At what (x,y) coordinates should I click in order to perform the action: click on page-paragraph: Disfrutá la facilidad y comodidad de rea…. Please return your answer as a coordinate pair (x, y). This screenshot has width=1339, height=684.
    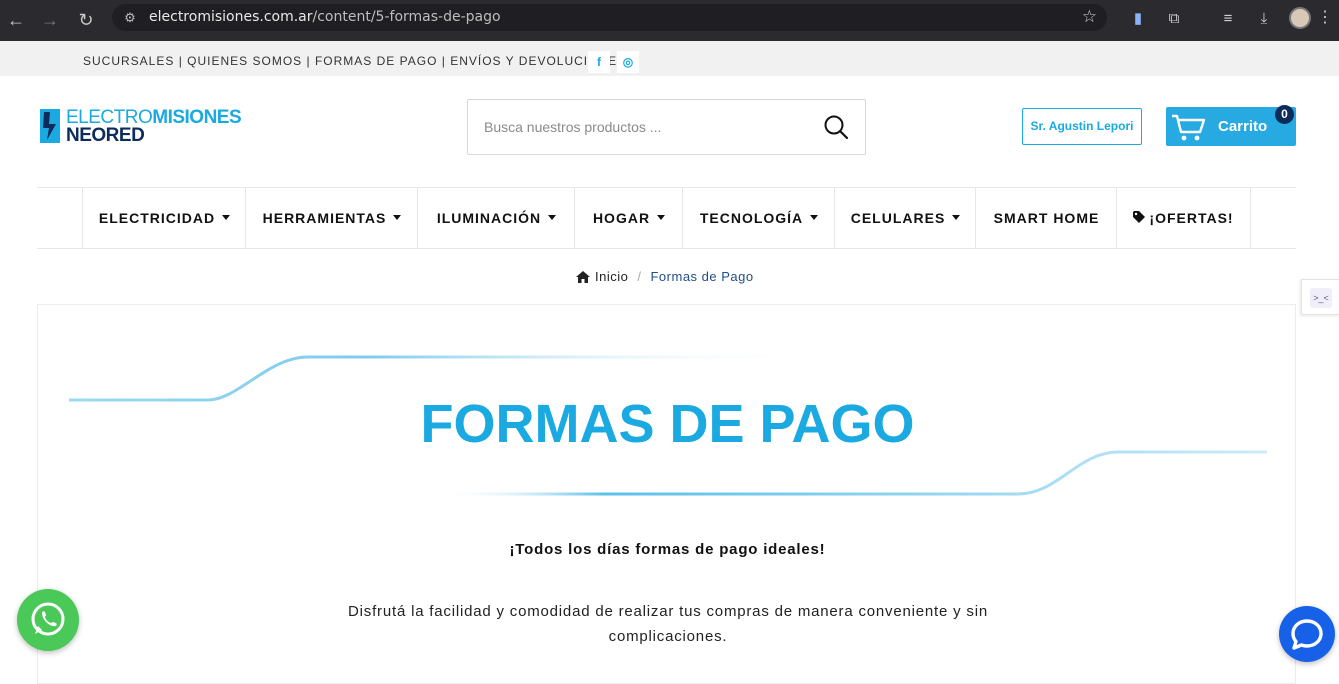
    Looking at the image, I should click on (668, 624).